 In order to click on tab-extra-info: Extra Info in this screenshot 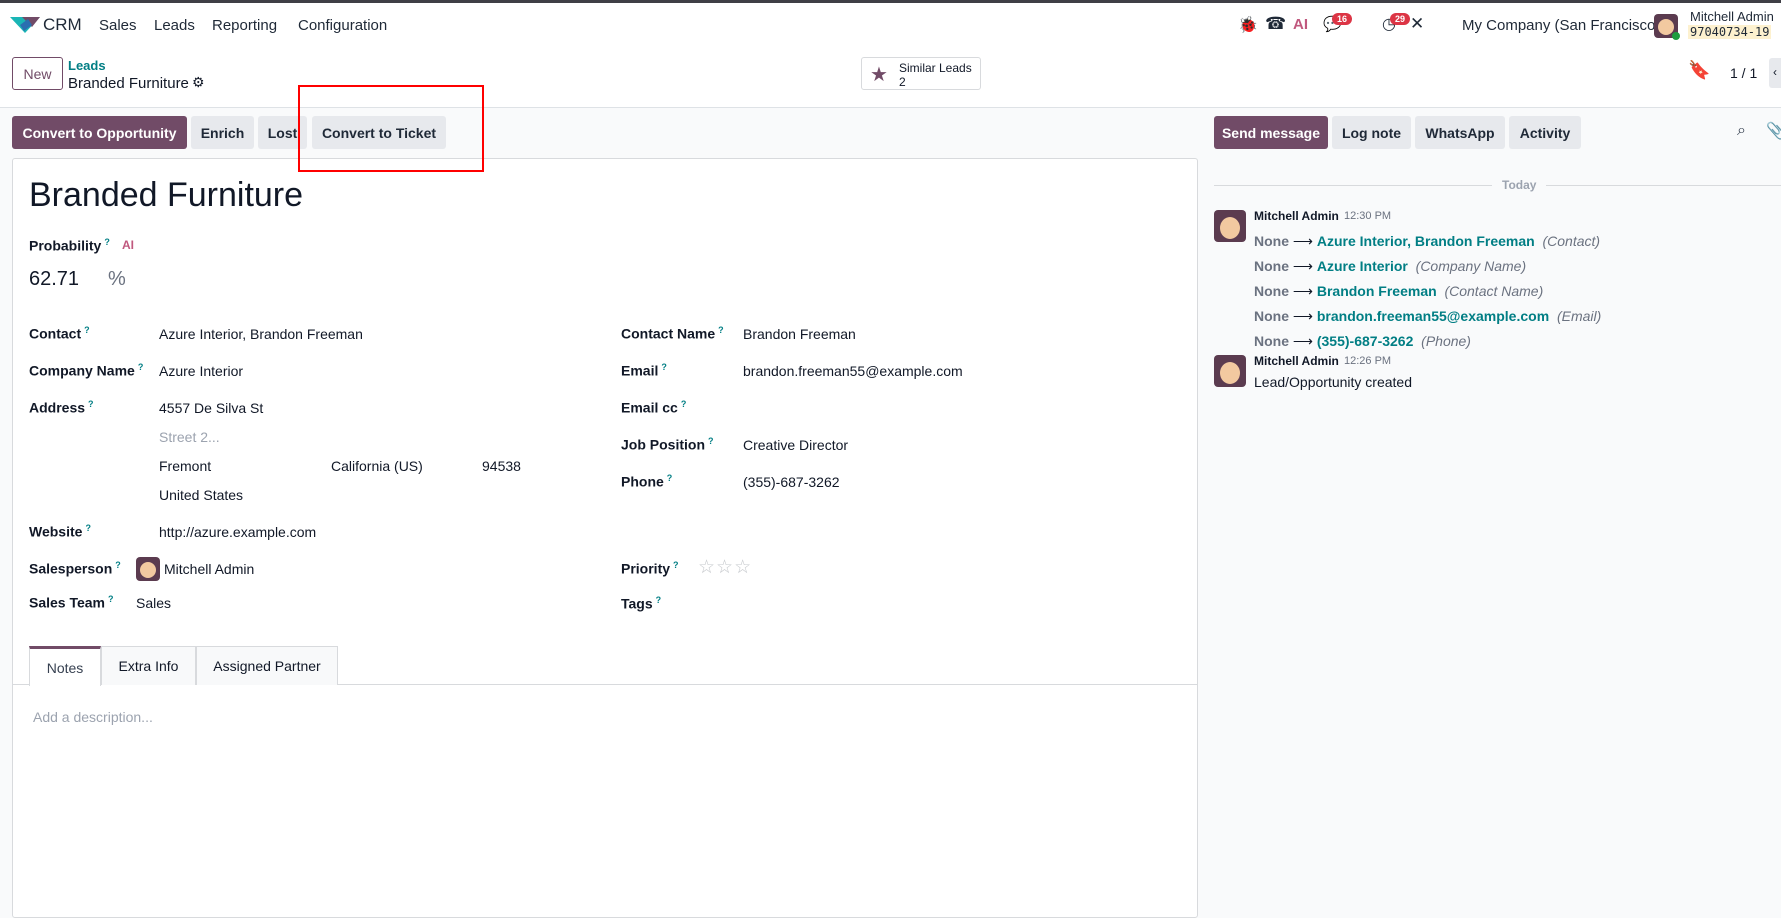, I will do `click(148, 665)`.